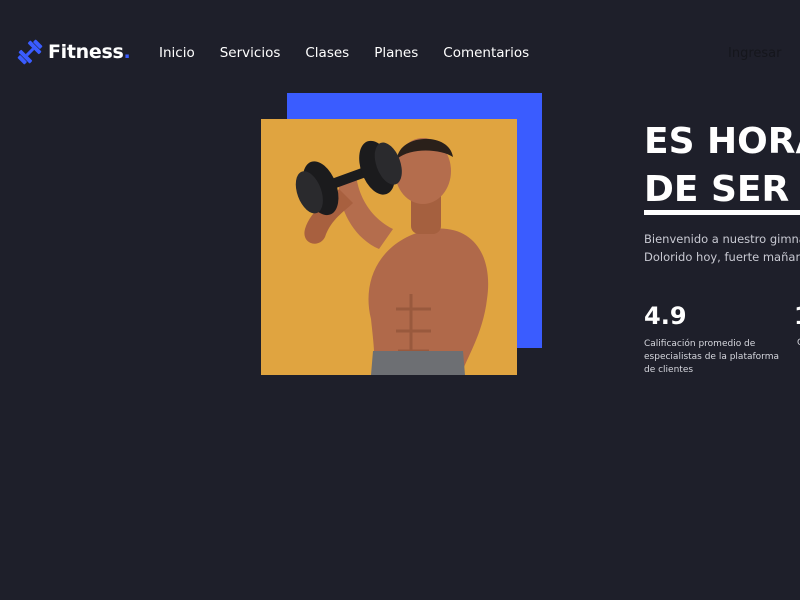 This screenshot has height=600, width=800. Describe the element at coordinates (722, 166) in the screenshot. I see `hero-title: ES HORA DE SER` at that location.